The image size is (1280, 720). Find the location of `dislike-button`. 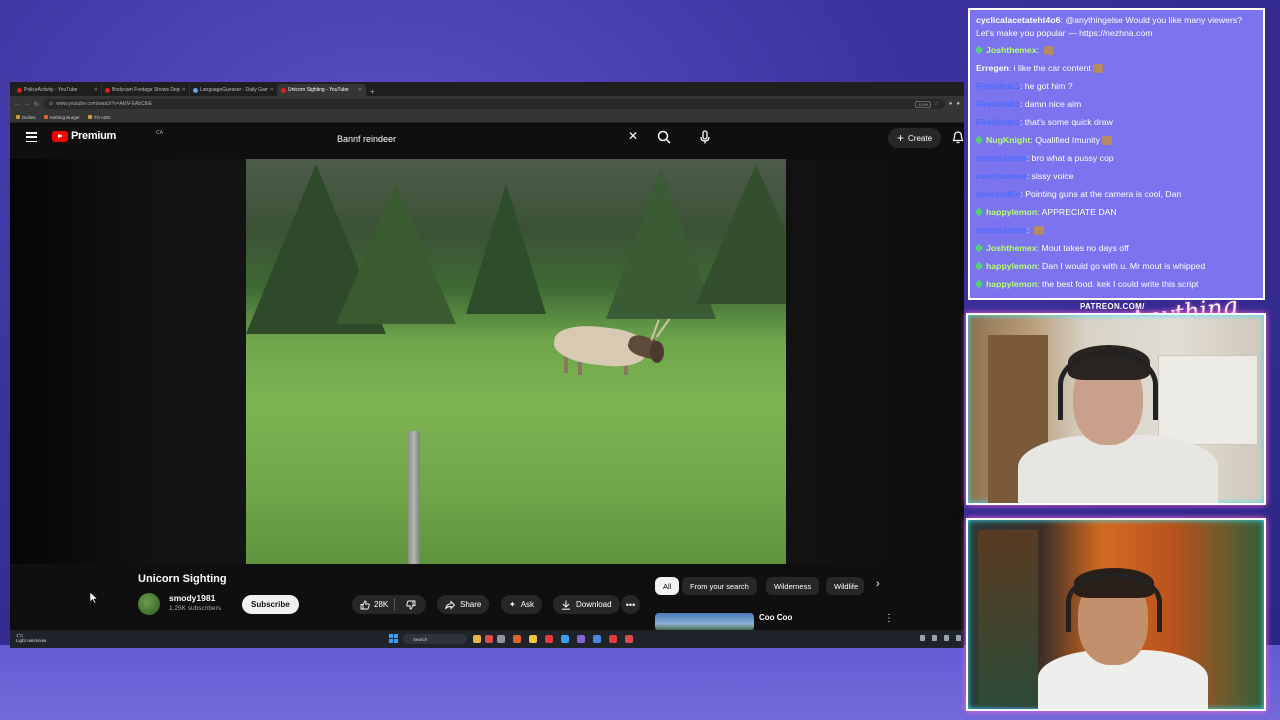

dislike-button is located at coordinates (411, 605).